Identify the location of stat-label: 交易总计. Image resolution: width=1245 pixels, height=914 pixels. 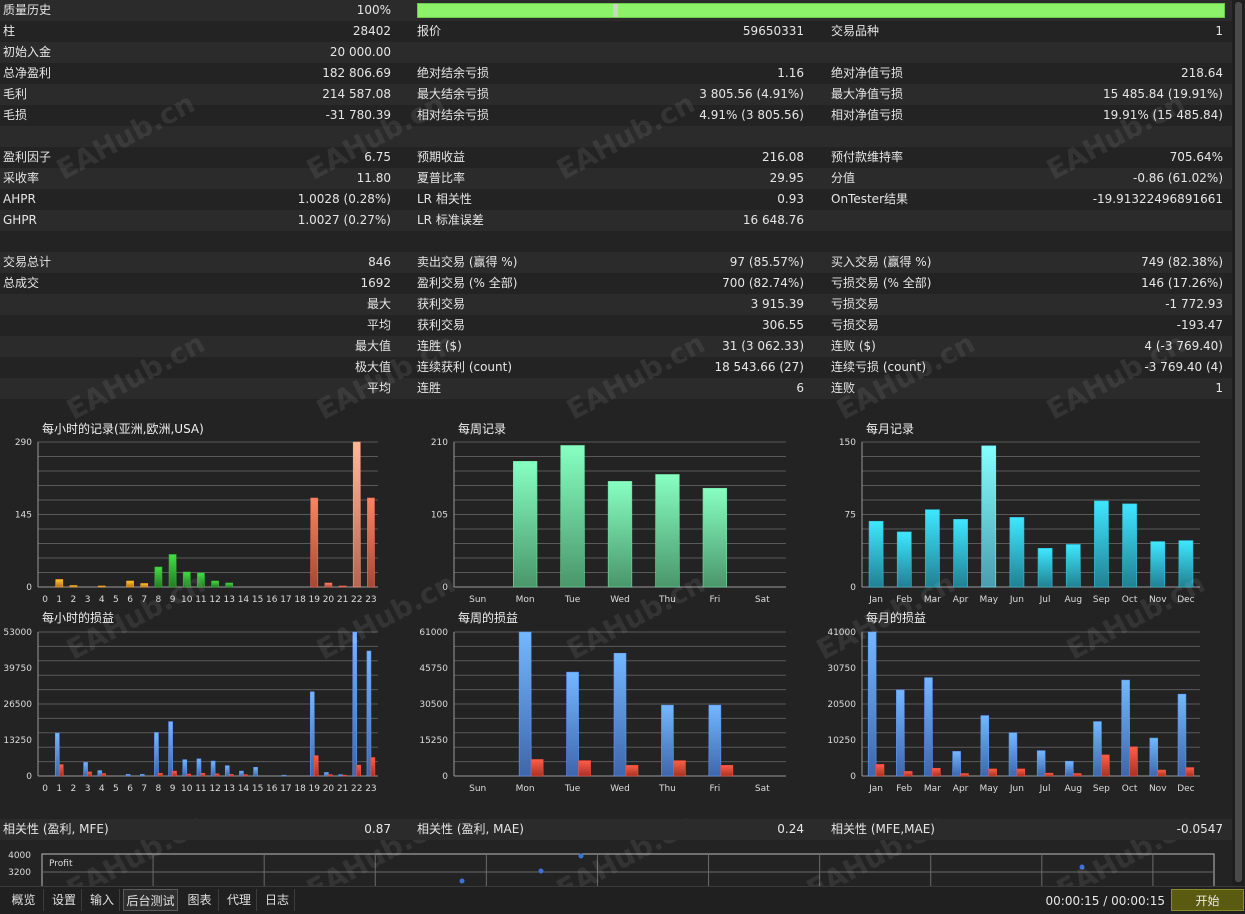
(27, 262).